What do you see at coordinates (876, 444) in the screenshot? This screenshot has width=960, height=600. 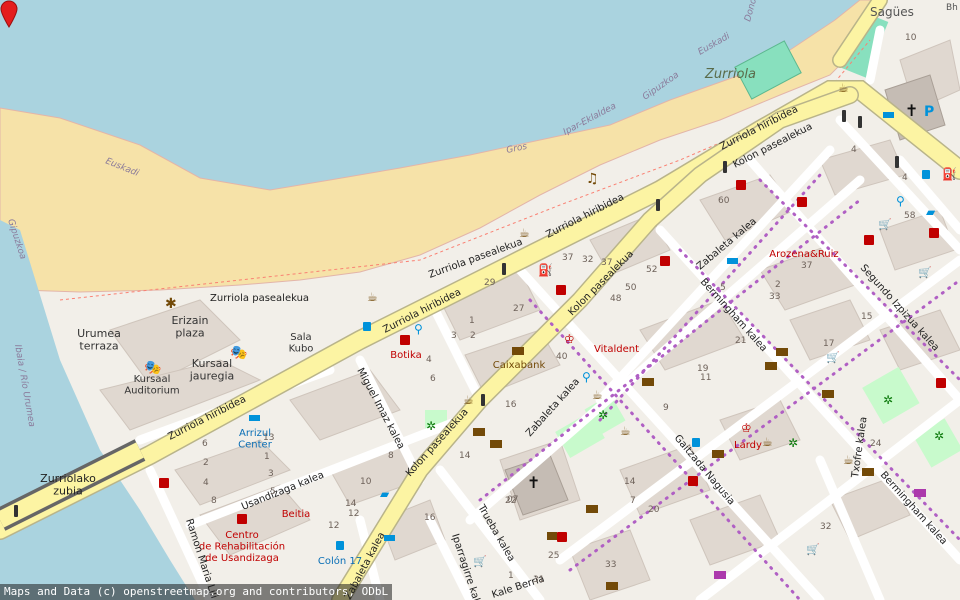 I see `house-number: 24` at bounding box center [876, 444].